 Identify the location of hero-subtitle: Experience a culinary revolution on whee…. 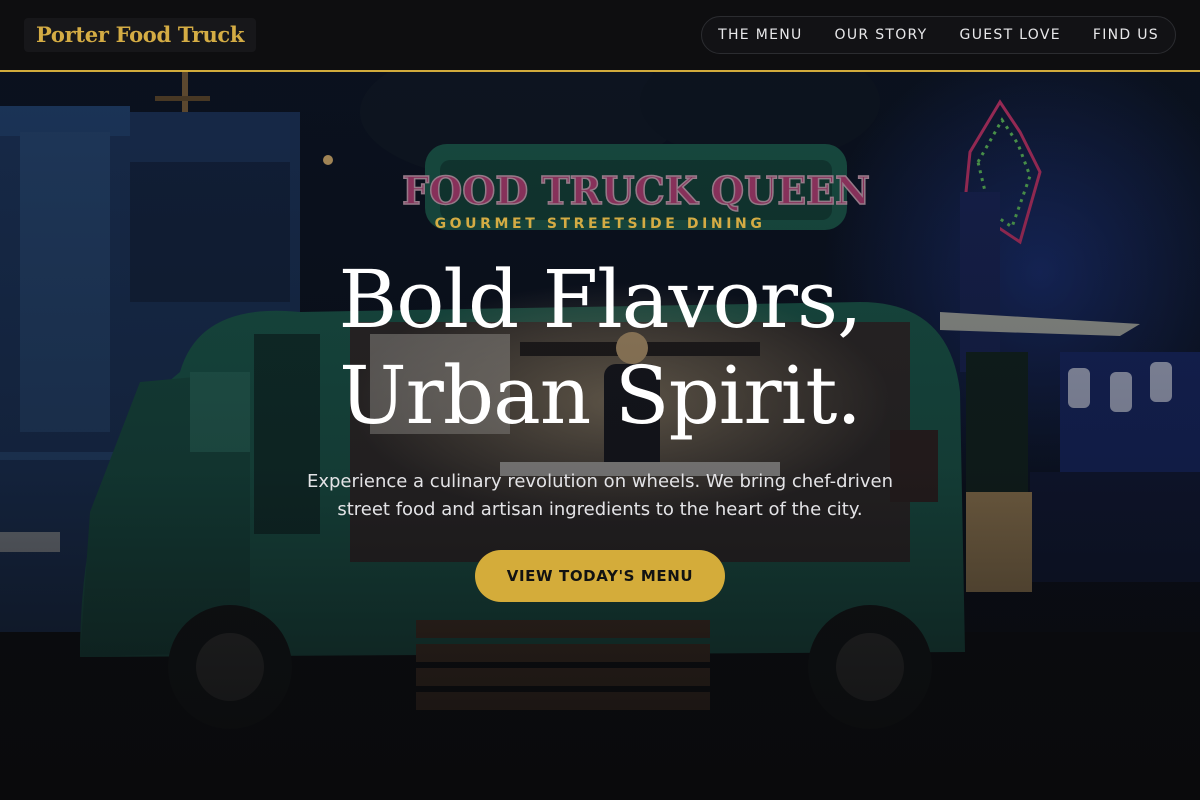
(600, 495).